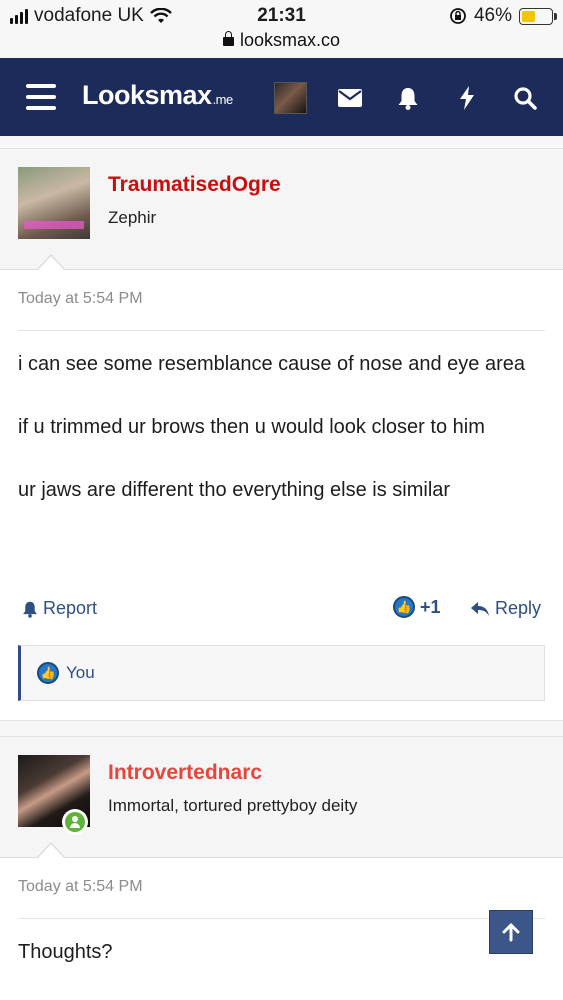  I want to click on reply-button: Reply, so click(505, 608).